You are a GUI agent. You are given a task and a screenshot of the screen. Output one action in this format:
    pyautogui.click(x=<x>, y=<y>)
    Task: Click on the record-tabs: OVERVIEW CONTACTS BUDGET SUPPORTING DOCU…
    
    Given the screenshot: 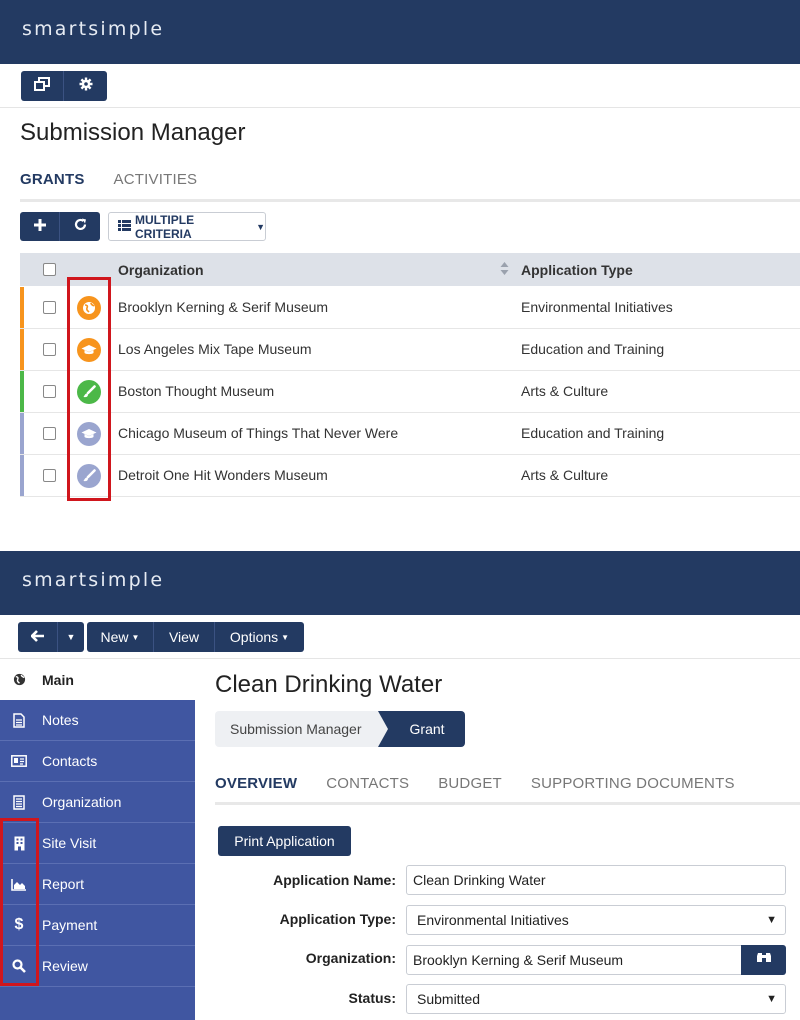 What is the action you would take?
    pyautogui.click(x=489, y=790)
    